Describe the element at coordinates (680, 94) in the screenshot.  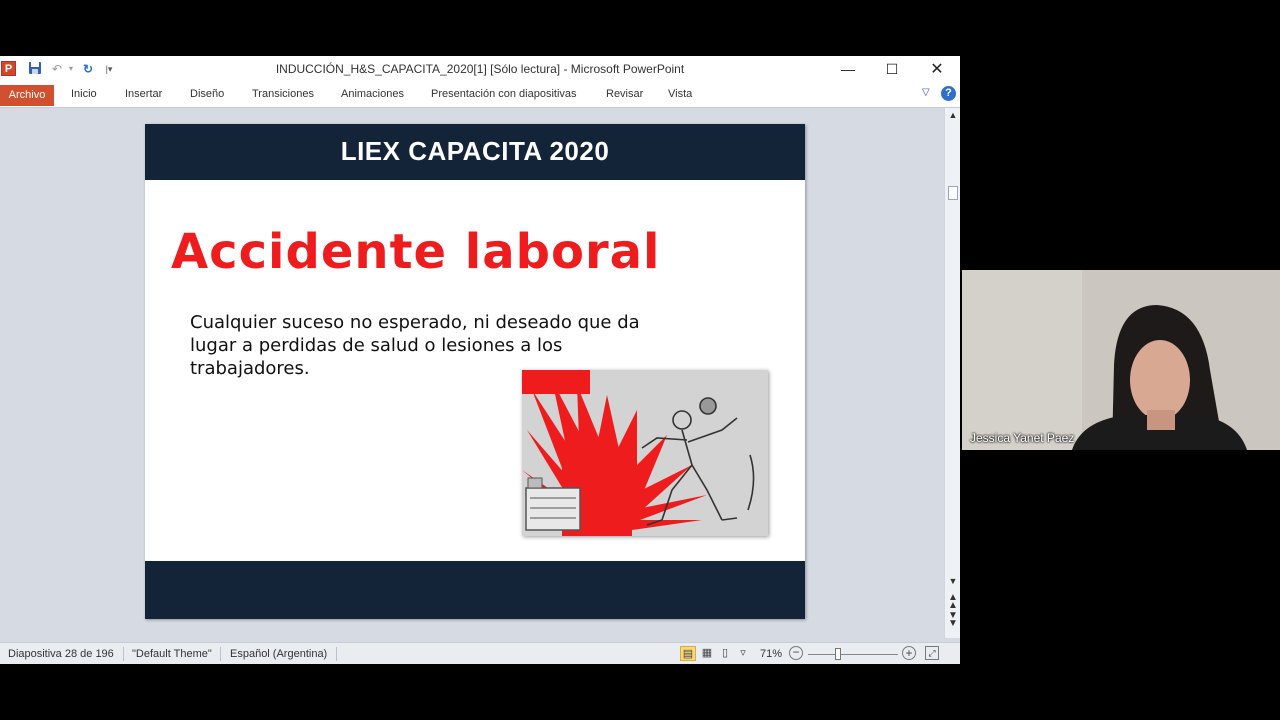
I see `tab-vista: Vista` at that location.